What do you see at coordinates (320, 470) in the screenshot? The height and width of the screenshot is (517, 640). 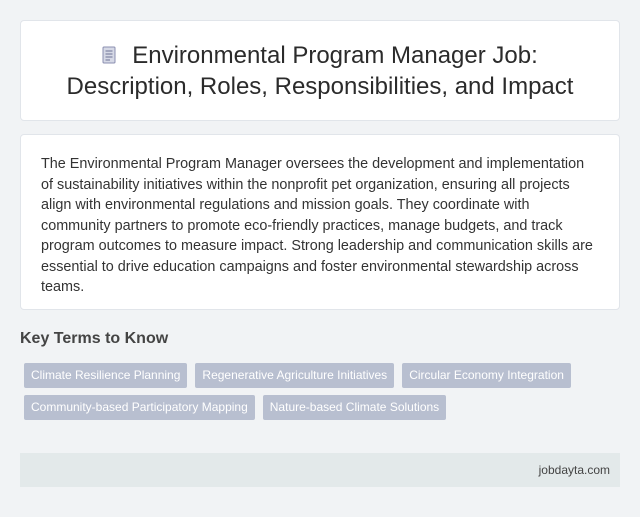 I see `footer: jobdayta.com` at bounding box center [320, 470].